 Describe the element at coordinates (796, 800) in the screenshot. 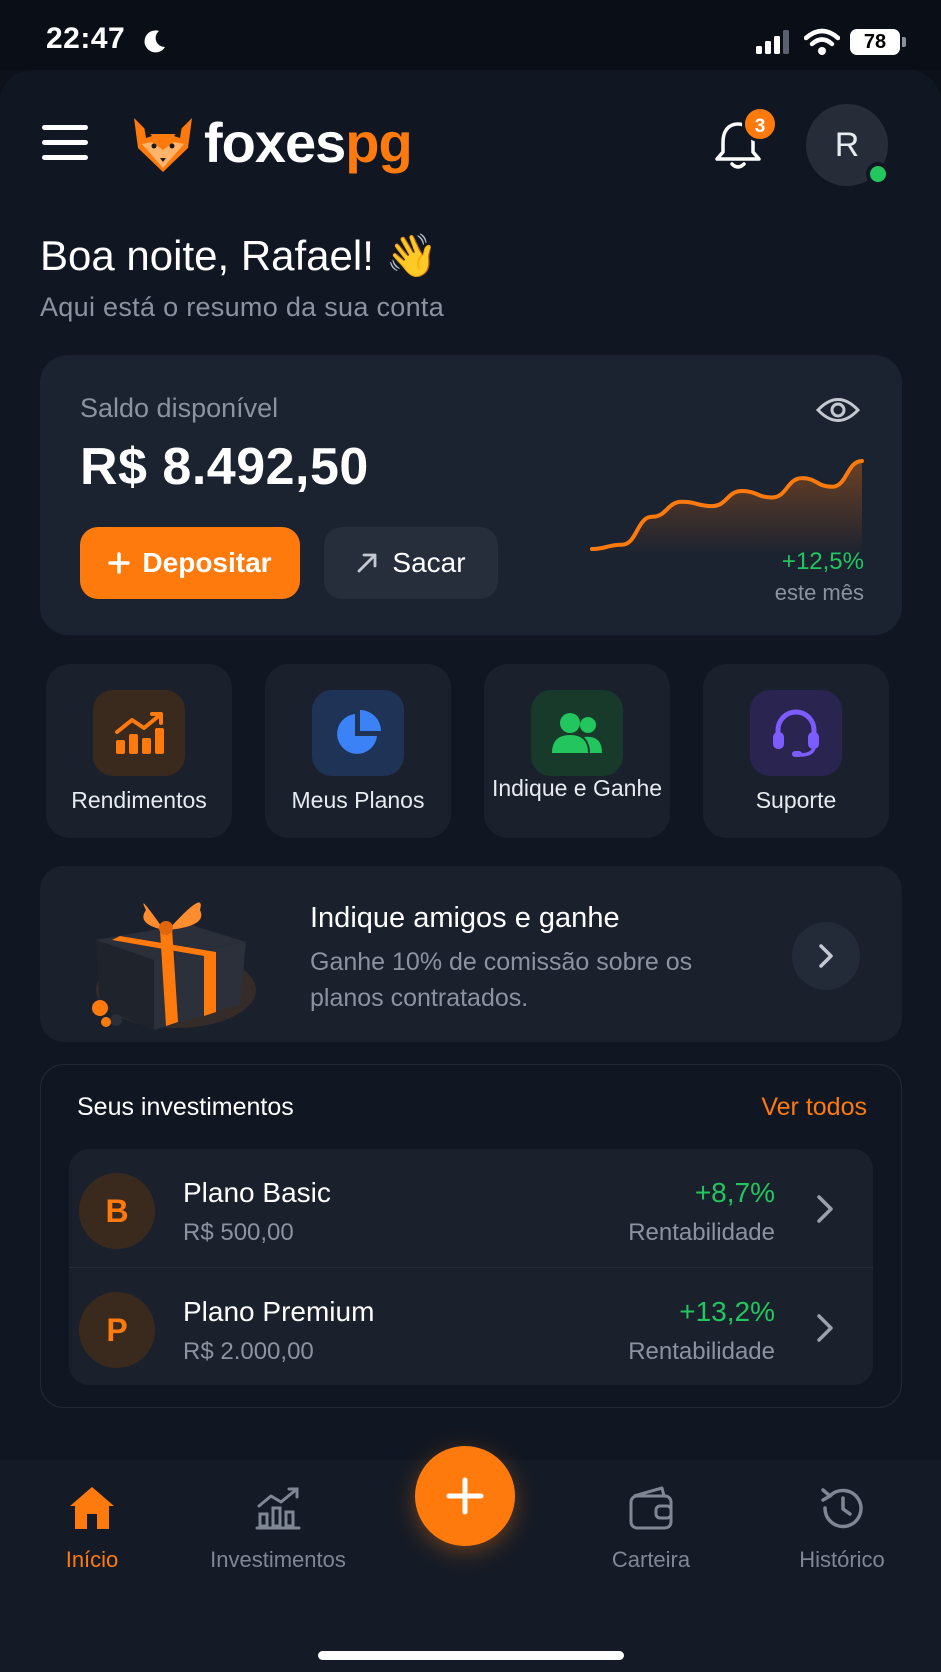

I see `quick-action-label: Suporte` at that location.